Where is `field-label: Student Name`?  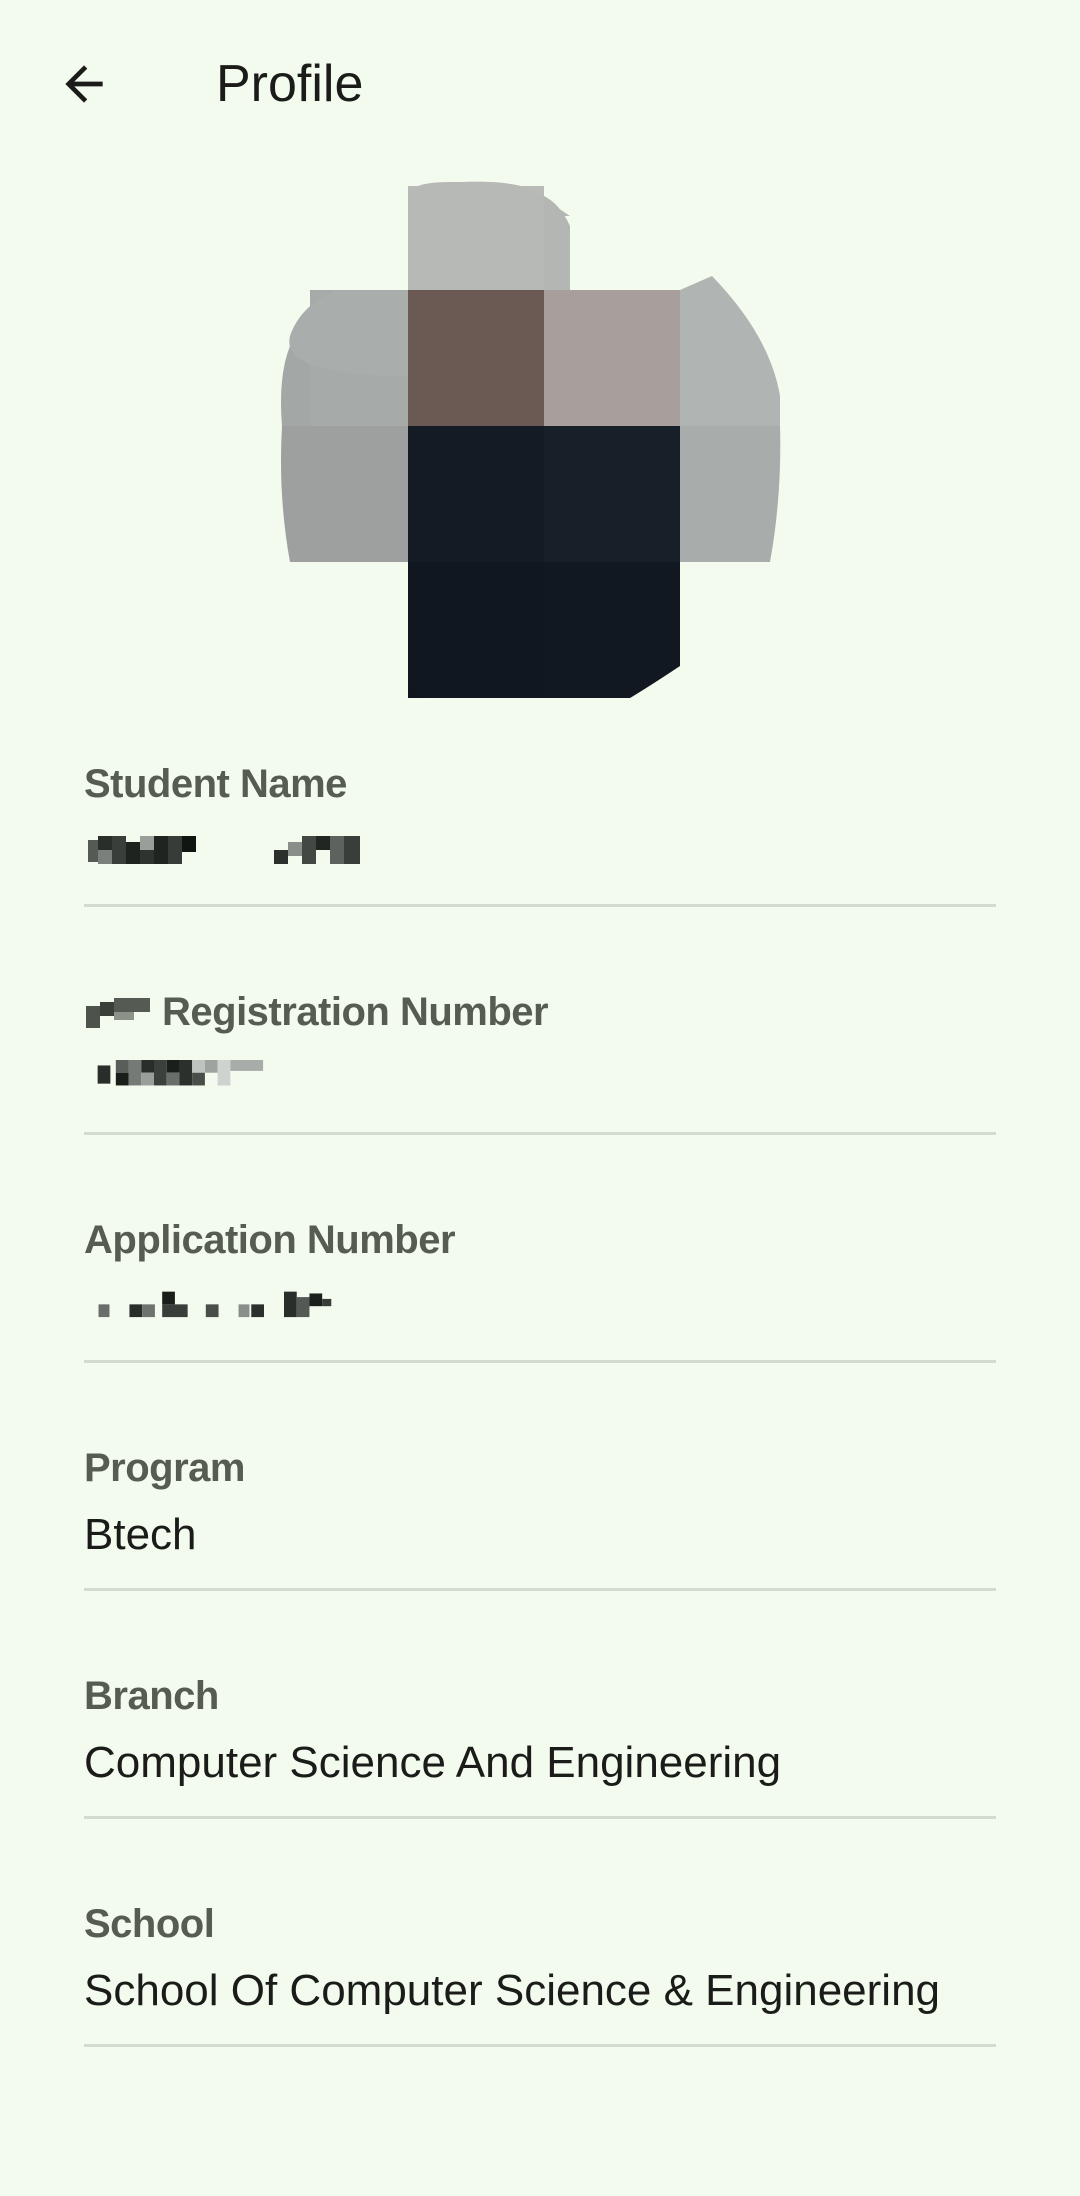 field-label: Student Name is located at coordinates (215, 784).